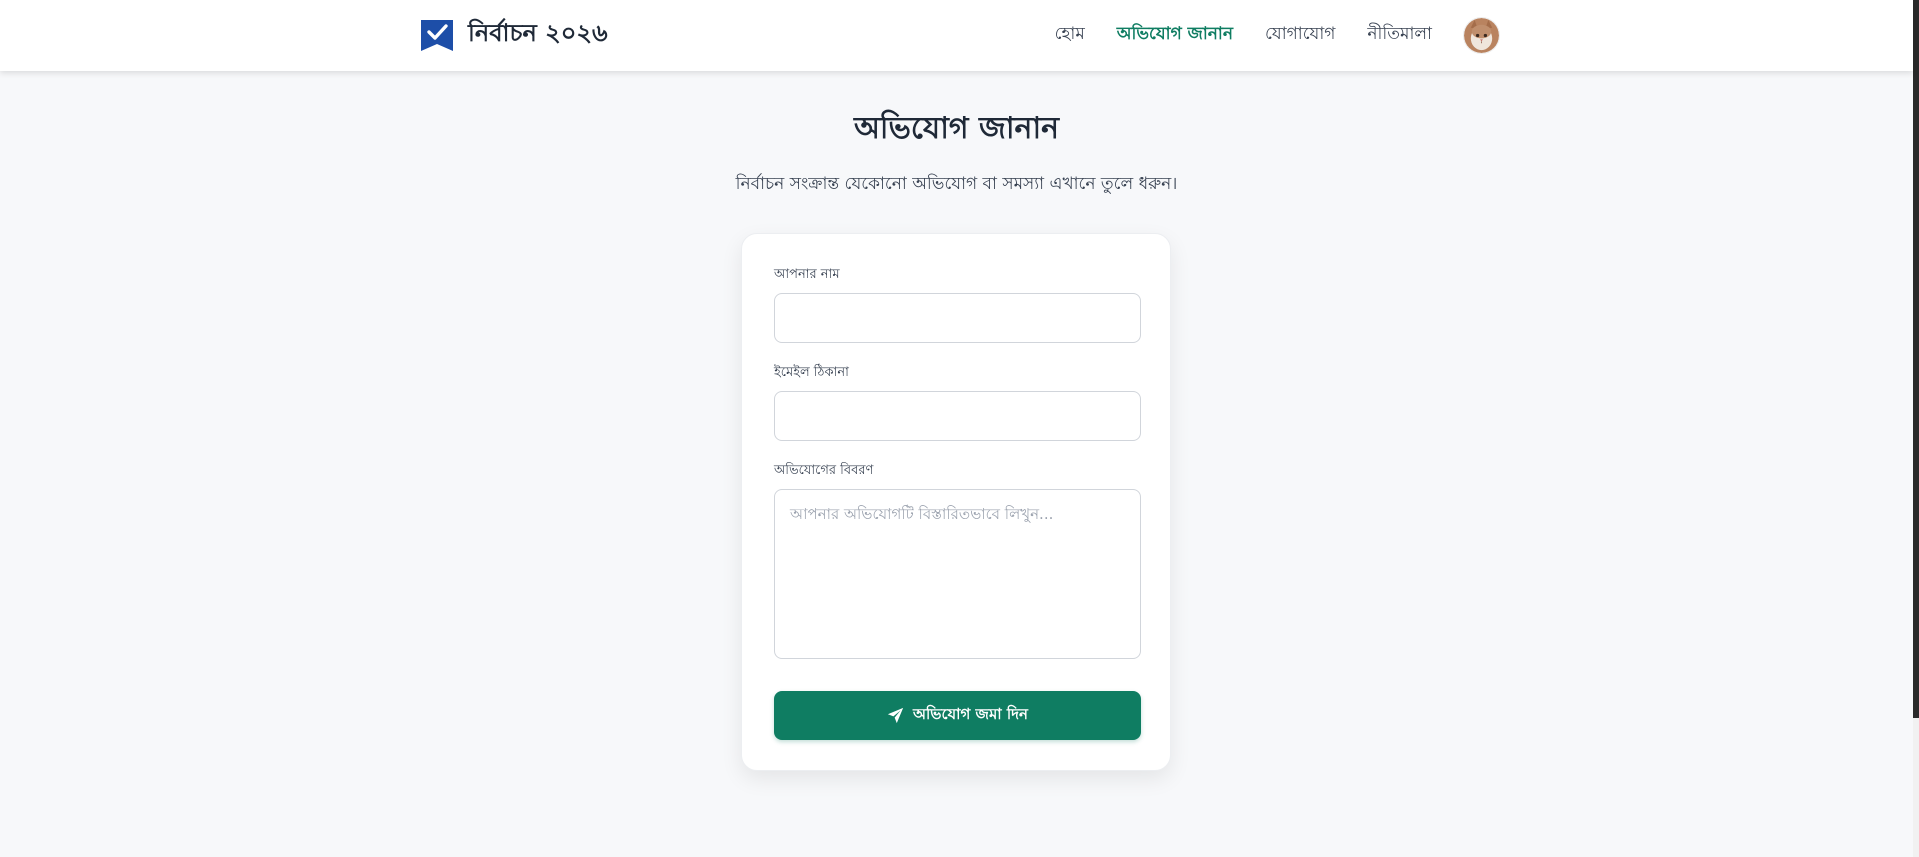 This screenshot has width=1919, height=857. What do you see at coordinates (957, 574) in the screenshot?
I see `details-textarea` at bounding box center [957, 574].